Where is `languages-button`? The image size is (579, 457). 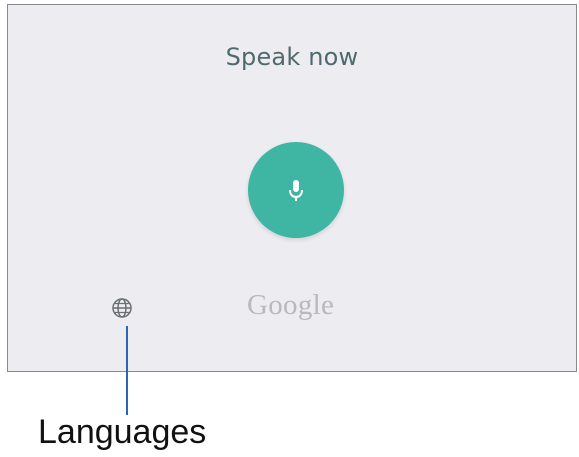 languages-button is located at coordinates (122, 308).